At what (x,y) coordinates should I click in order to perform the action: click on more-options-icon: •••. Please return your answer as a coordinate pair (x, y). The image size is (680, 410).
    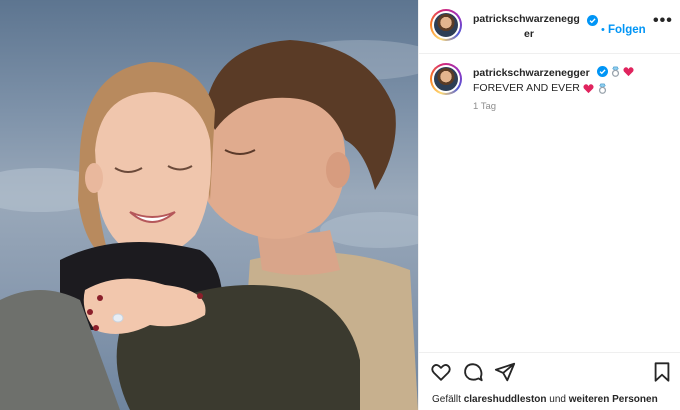
    Looking at the image, I should click on (663, 21).